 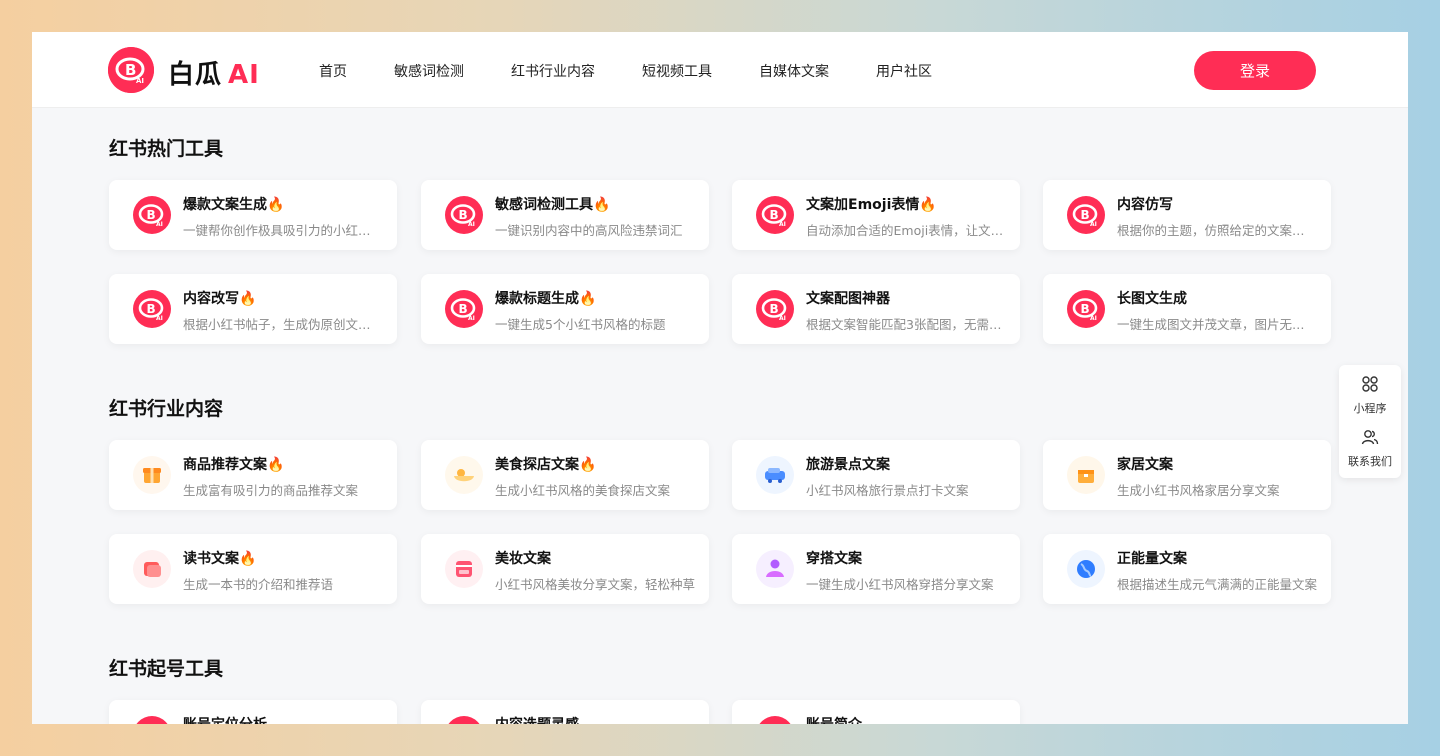 What do you see at coordinates (848, 465) in the screenshot?
I see `tool-card-title: 旅游景点文案` at bounding box center [848, 465].